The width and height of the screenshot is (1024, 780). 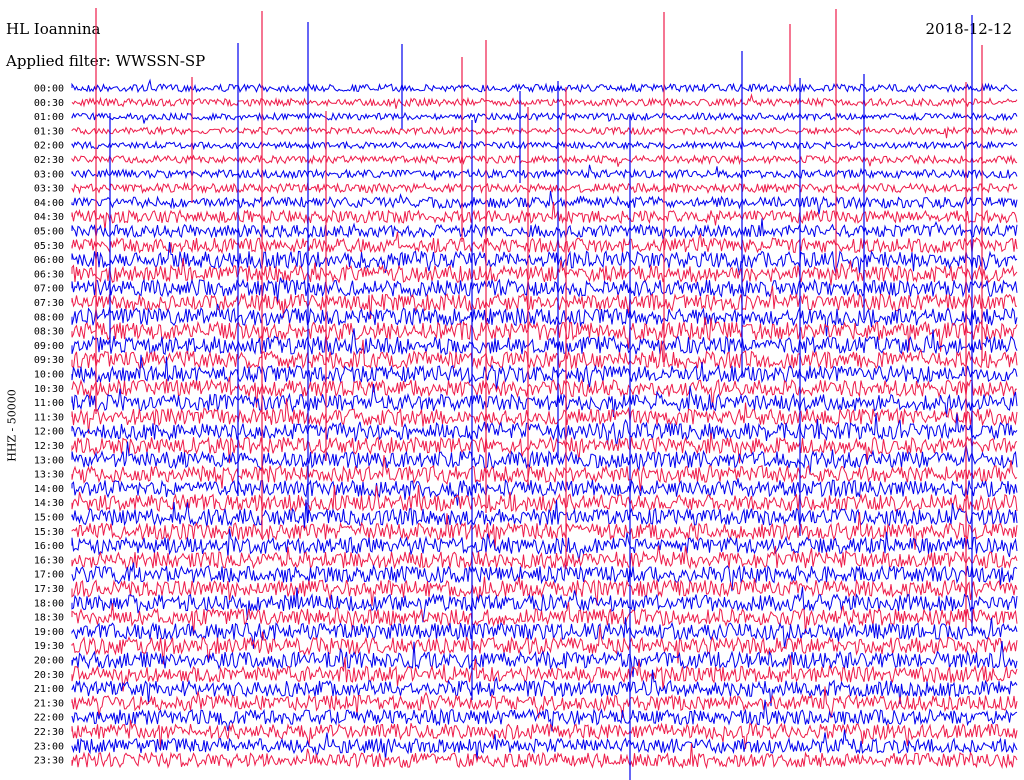 I want to click on row-time-label: 20:00, so click(x=49, y=661).